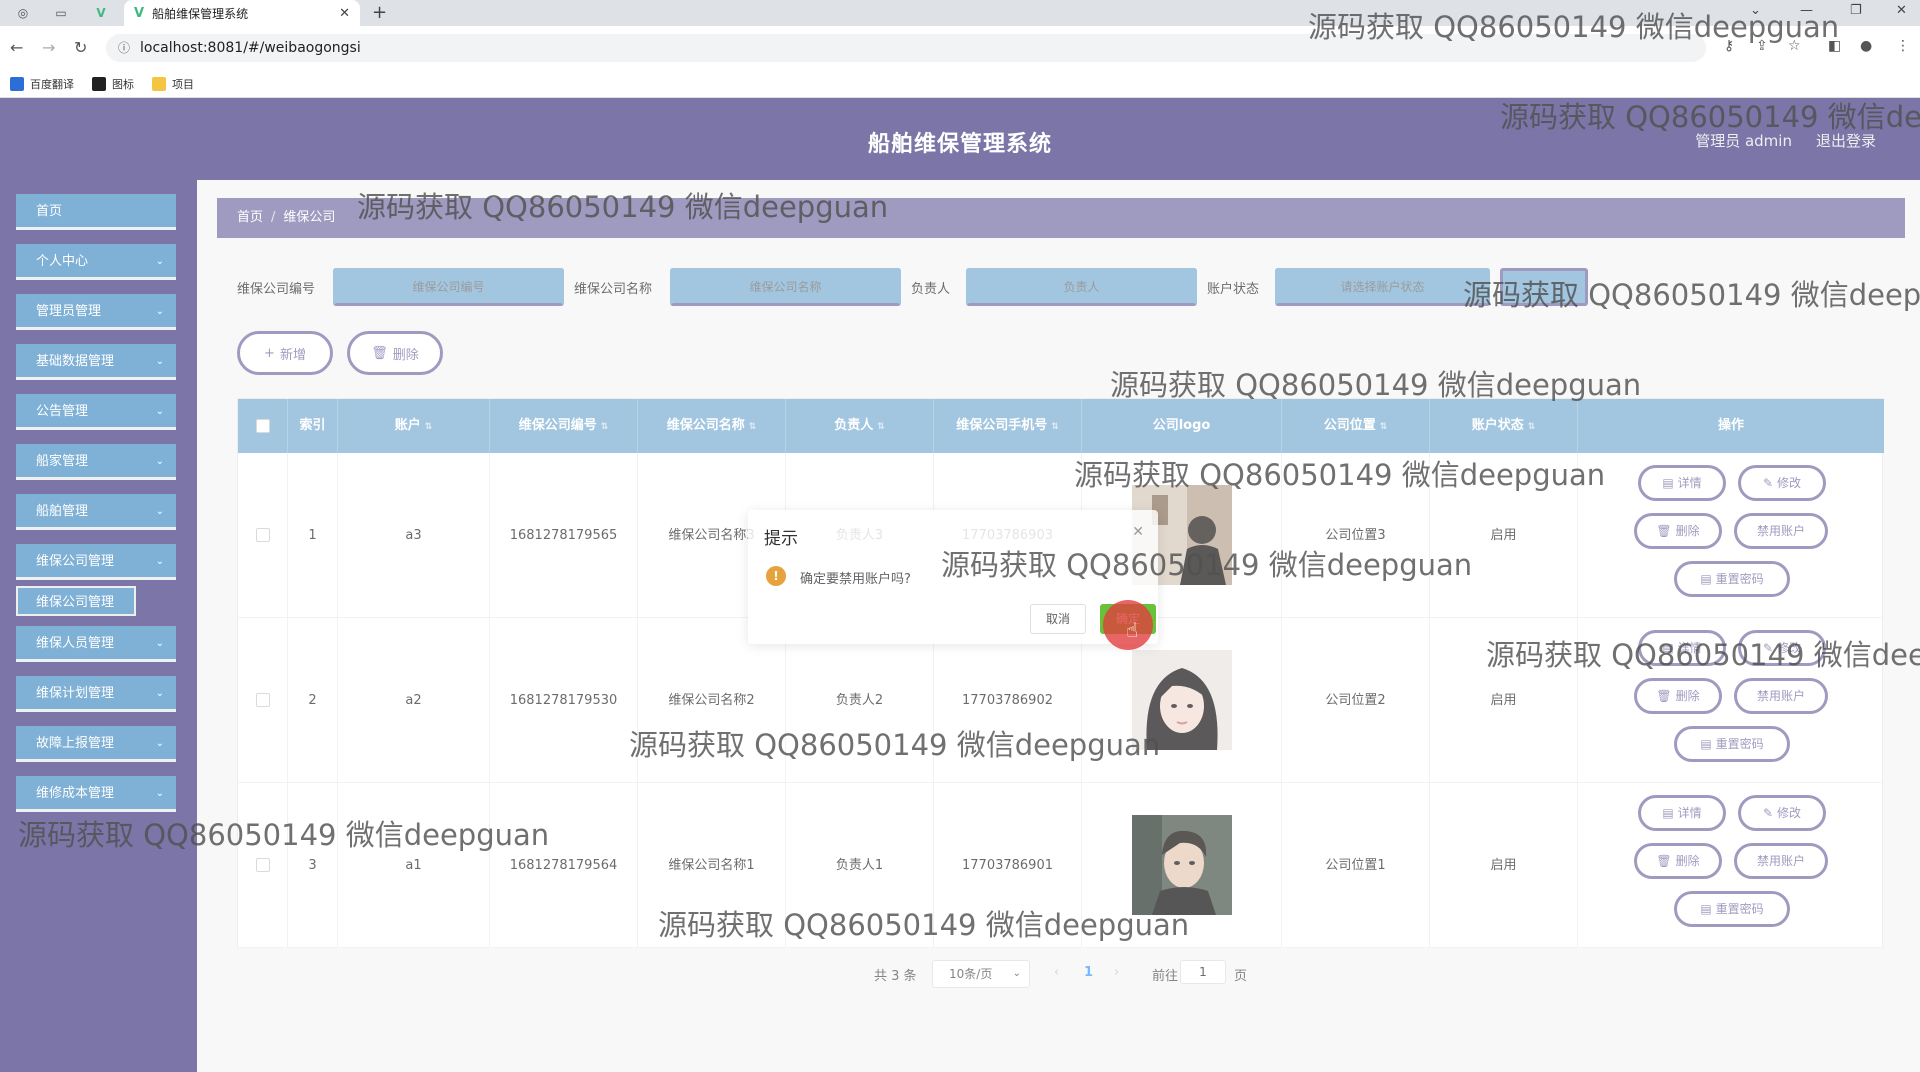 This screenshot has width=1920, height=1072. Describe the element at coordinates (139, 13) in the screenshot. I see `vue-logo-icon: V` at that location.